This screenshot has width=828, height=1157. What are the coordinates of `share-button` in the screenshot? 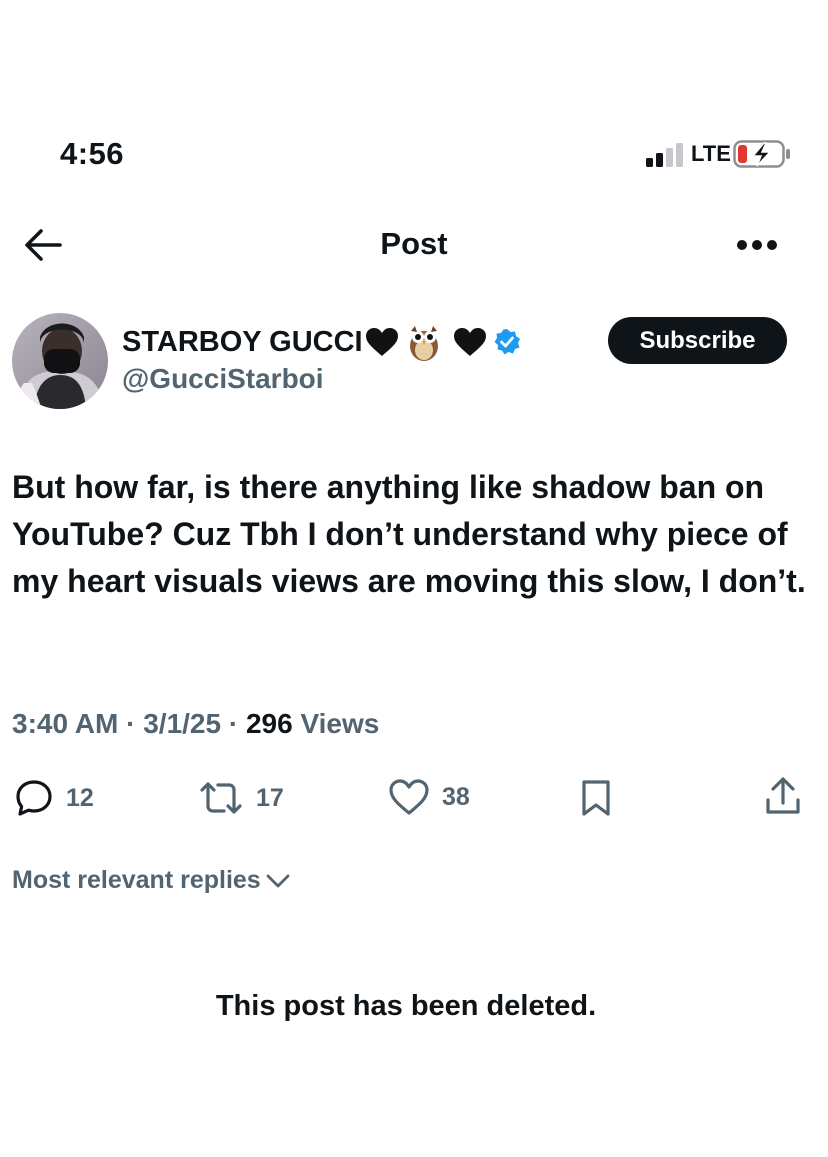 It's located at (783, 797).